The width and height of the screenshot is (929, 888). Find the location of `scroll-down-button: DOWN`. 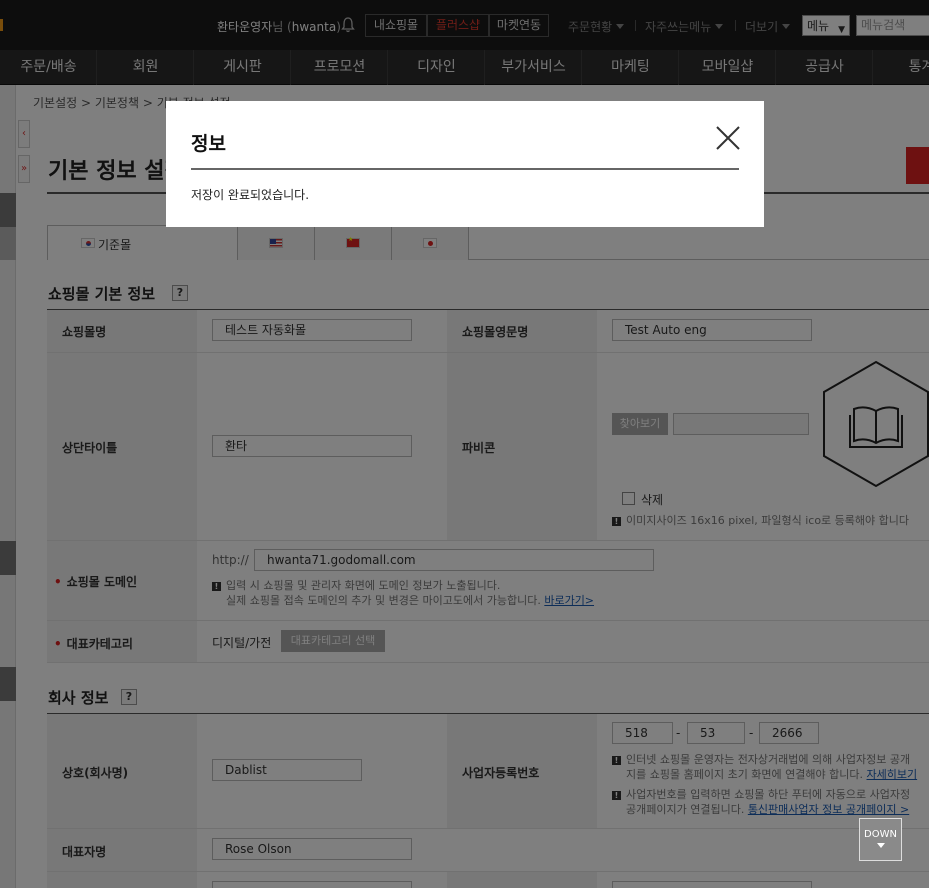

scroll-down-button: DOWN is located at coordinates (880, 839).